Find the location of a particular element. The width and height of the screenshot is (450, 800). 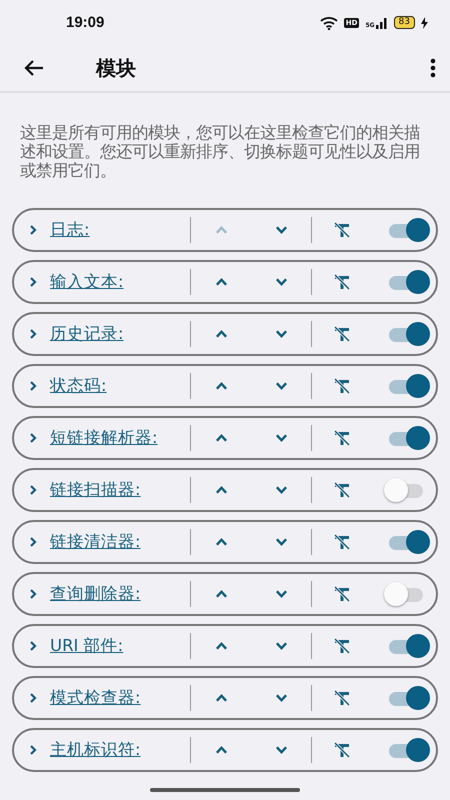

module-name-link: 主机标识符: is located at coordinates (120, 750).